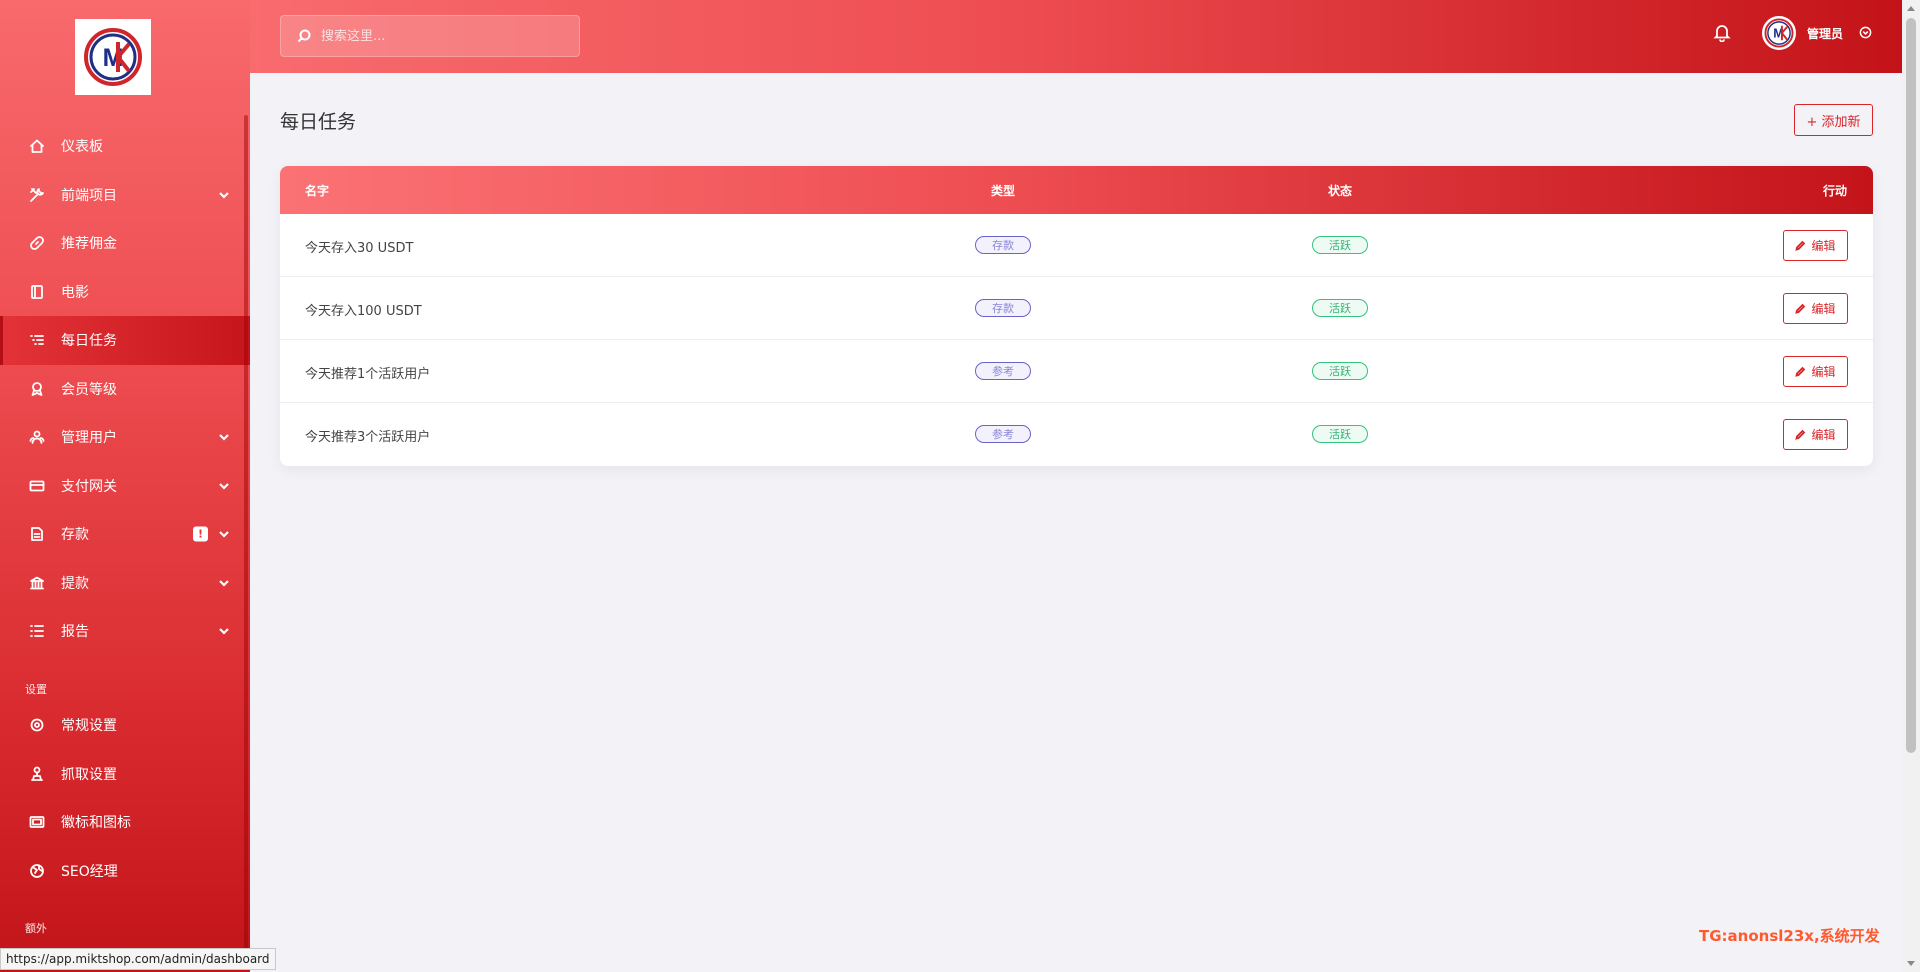 This screenshot has width=1920, height=972. What do you see at coordinates (363, 311) in the screenshot?
I see `task-name: 今天存入100 USDT` at bounding box center [363, 311].